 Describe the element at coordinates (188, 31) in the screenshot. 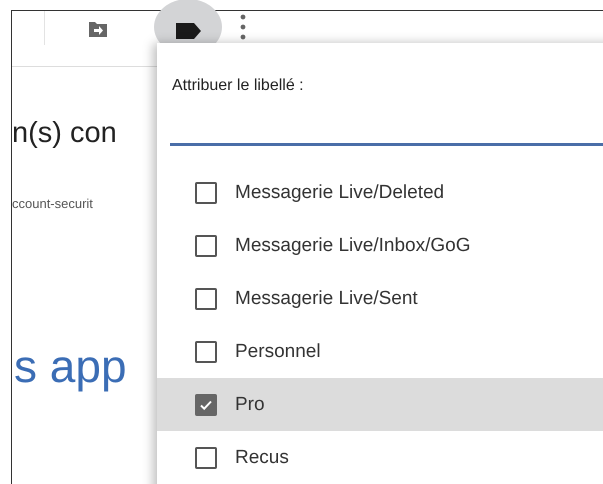

I see `label-icon` at that location.